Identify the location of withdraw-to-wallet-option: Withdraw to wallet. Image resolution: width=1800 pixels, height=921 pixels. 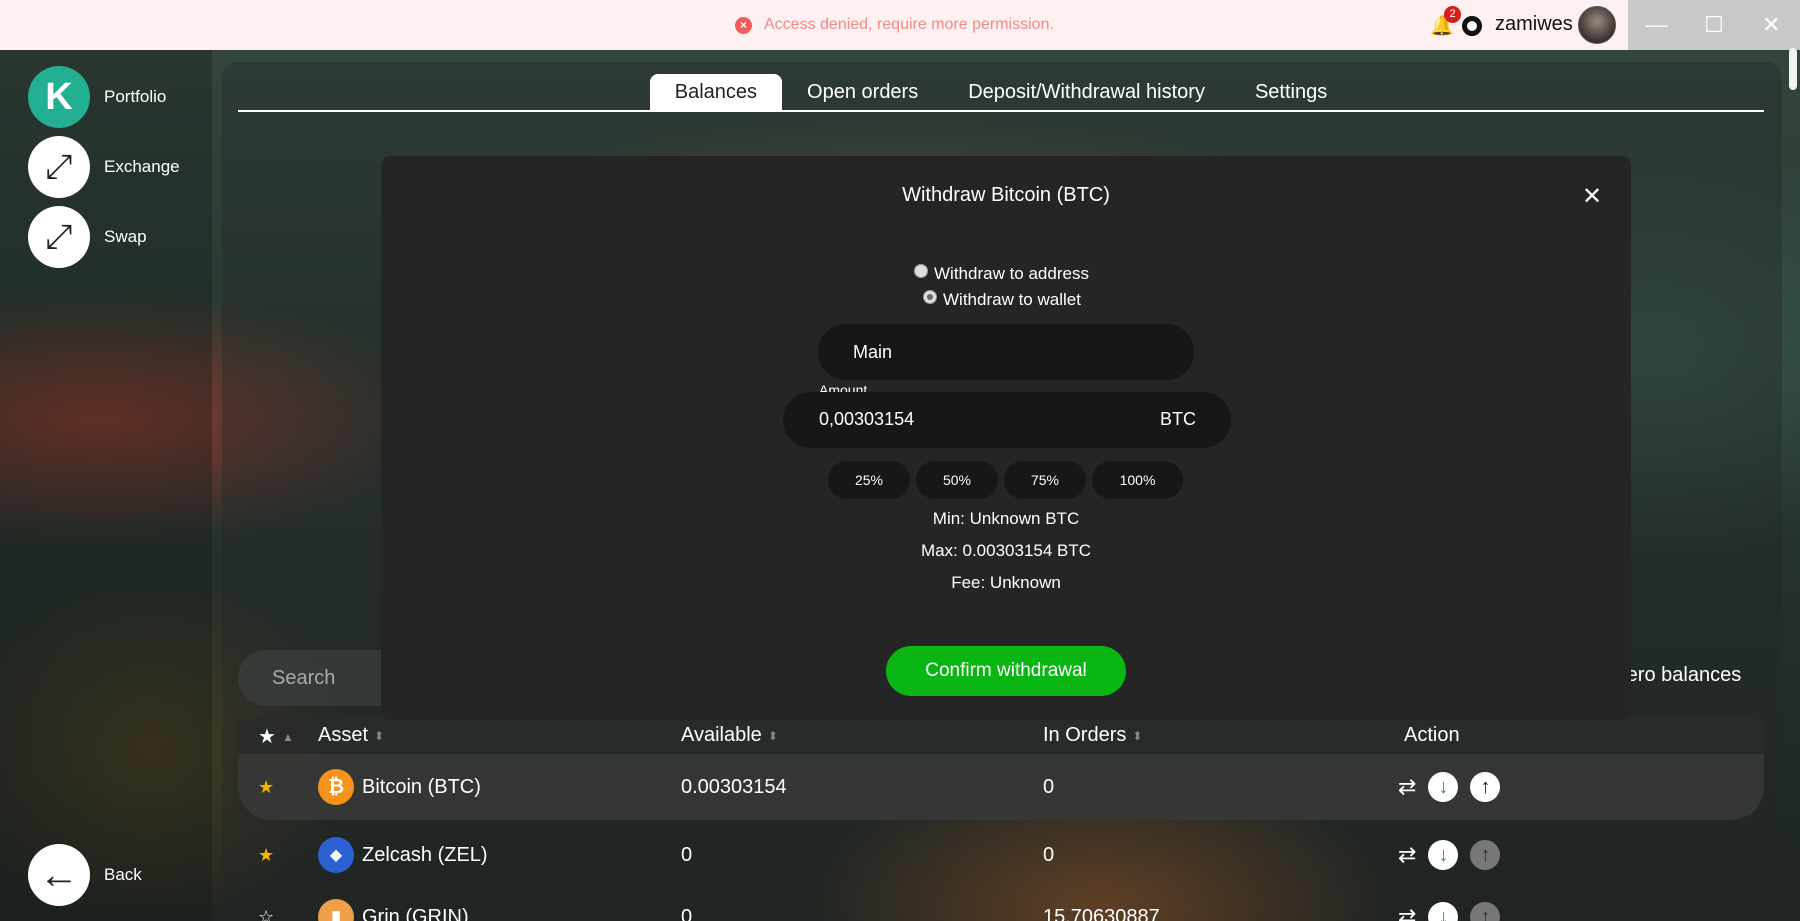
(1002, 300).